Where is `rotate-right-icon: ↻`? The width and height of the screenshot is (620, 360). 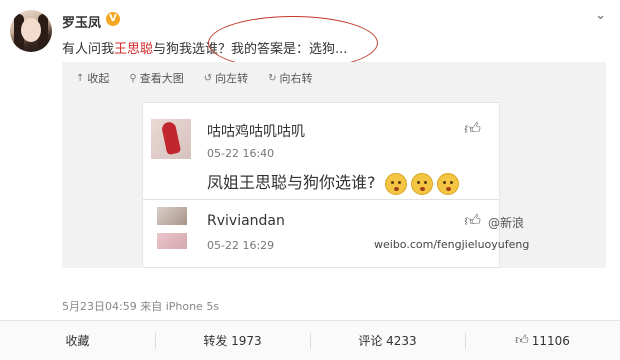
rotate-right-icon: ↻ is located at coordinates (272, 78).